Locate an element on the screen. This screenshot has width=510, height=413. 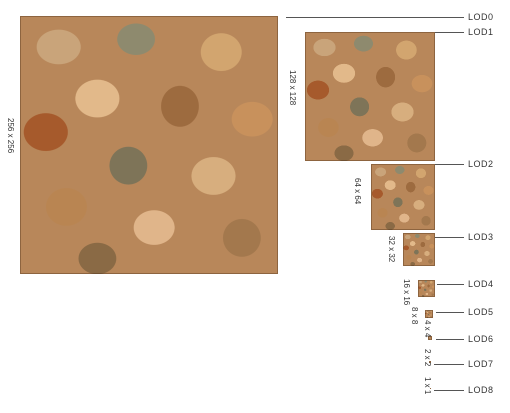
leader-line-lod6 is located at coordinates (450, 339).